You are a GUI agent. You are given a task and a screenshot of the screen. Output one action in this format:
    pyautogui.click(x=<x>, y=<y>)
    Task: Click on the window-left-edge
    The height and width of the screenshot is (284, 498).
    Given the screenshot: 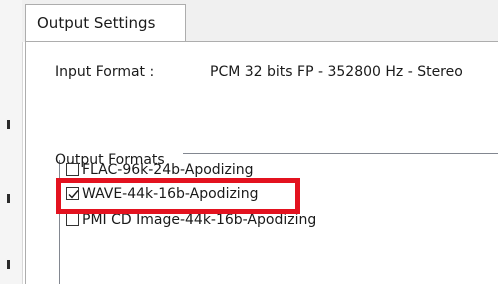 What is the action you would take?
    pyautogui.click(x=11, y=142)
    